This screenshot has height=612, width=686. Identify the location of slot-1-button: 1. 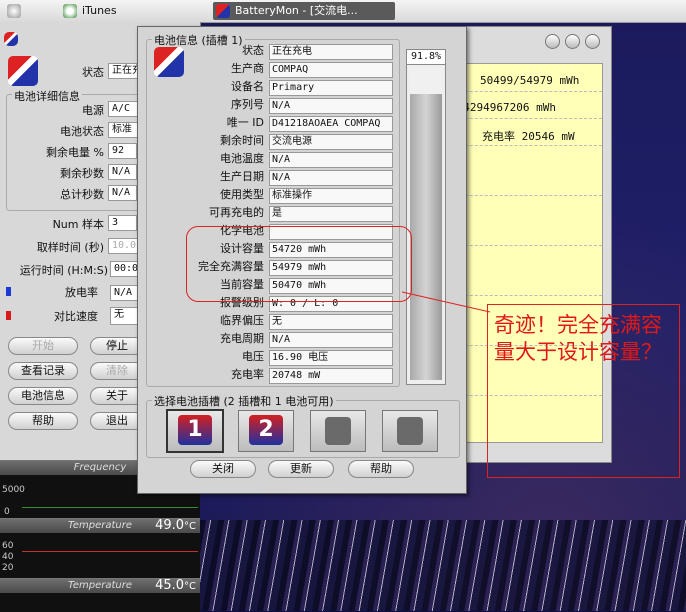
(195, 431).